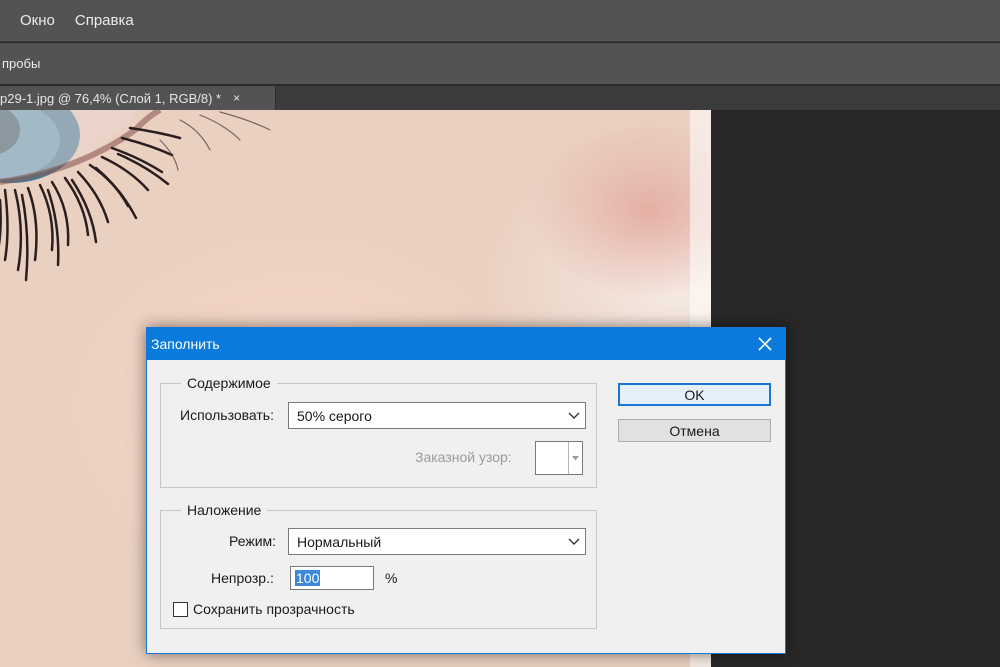 The width and height of the screenshot is (1000, 667). I want to click on mode-dropdown: Нормальный, so click(437, 541).